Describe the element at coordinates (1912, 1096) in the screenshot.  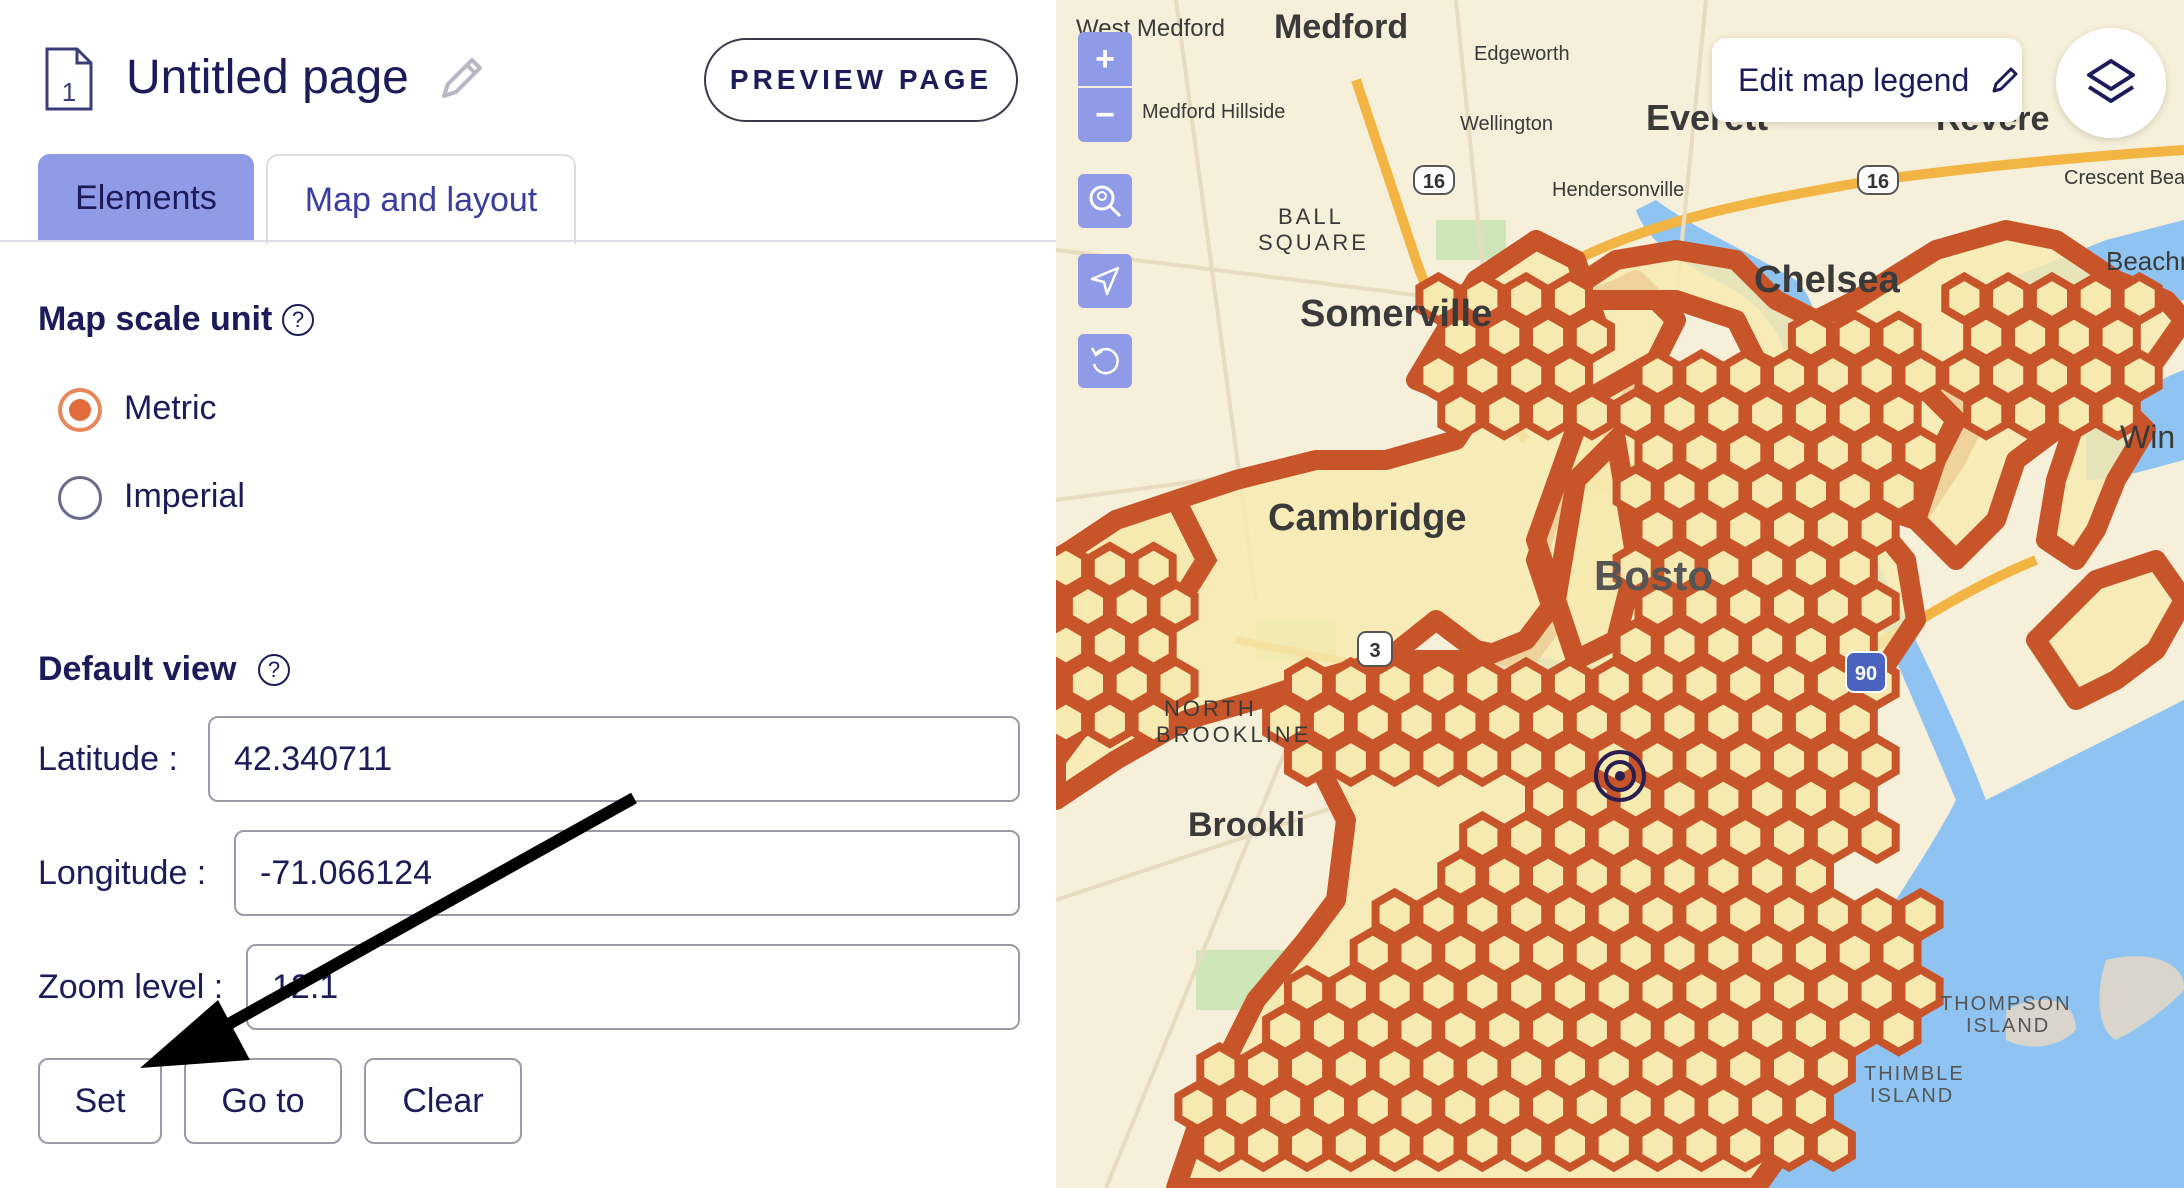
I see `place-label-thimble-island-2: ISLAND` at that location.